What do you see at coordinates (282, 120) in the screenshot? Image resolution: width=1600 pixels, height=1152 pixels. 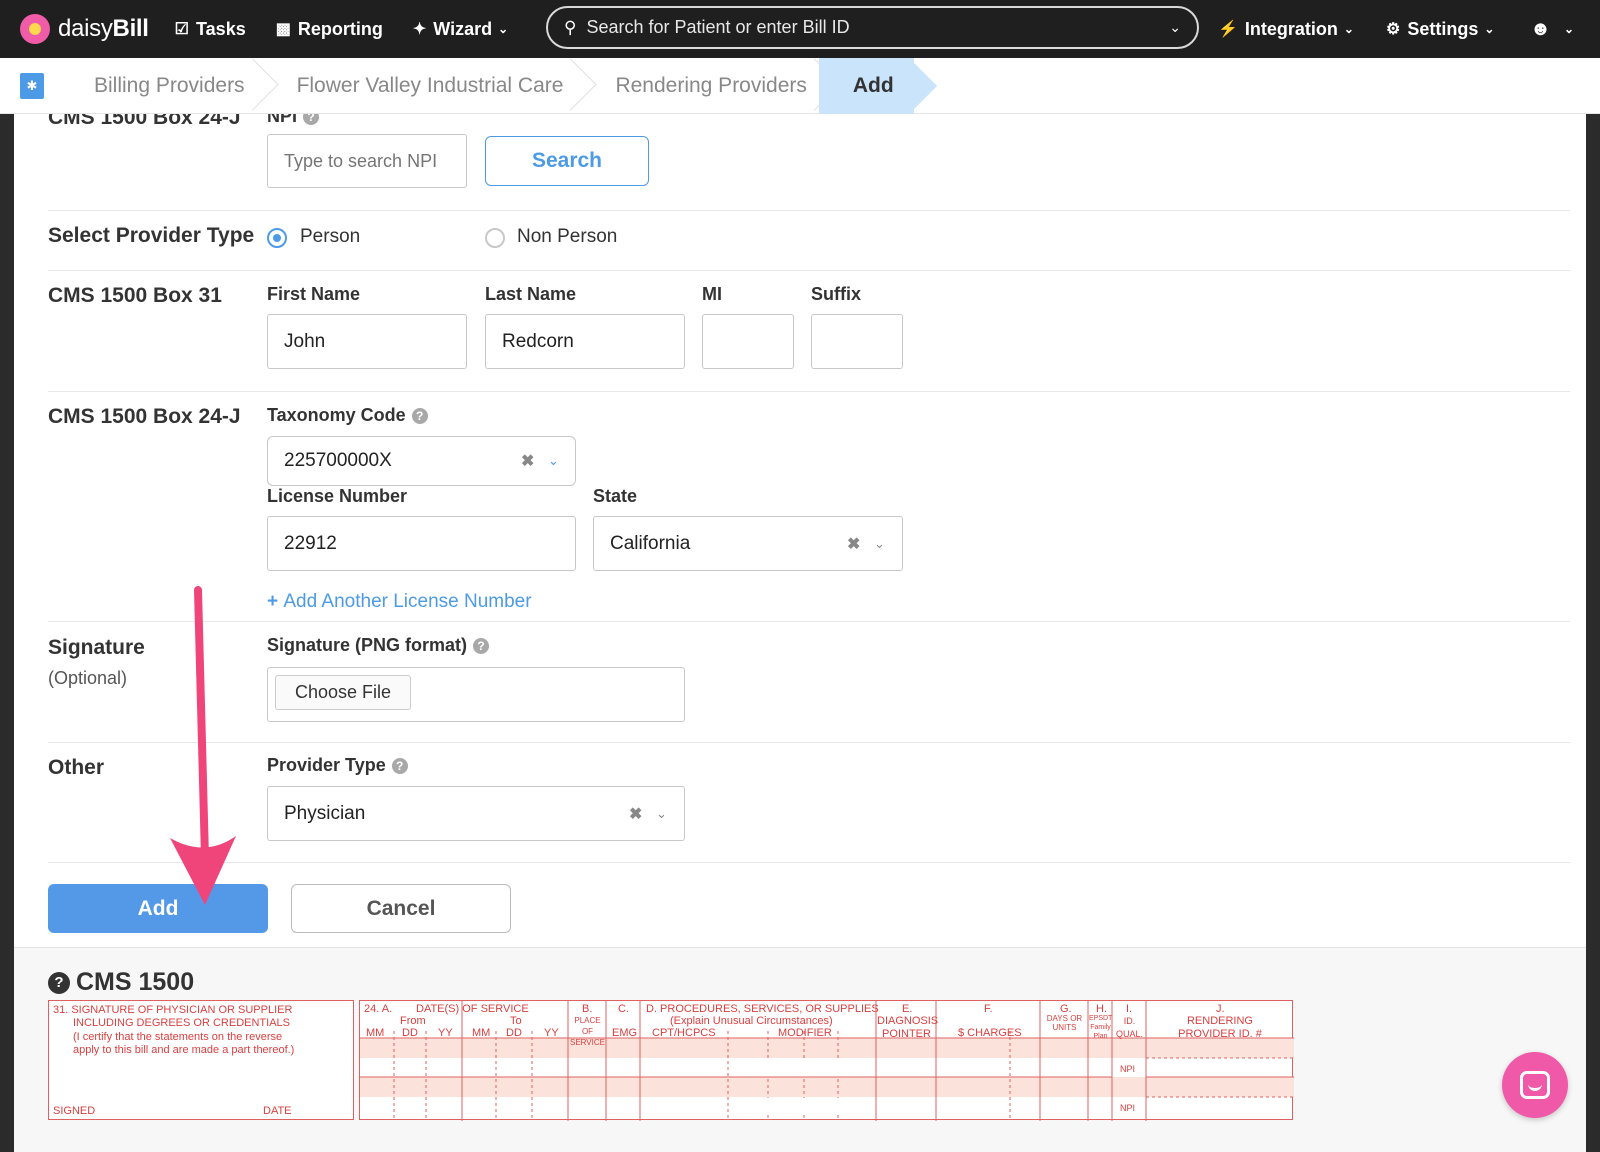 I see `npi-label-text: NPI` at bounding box center [282, 120].